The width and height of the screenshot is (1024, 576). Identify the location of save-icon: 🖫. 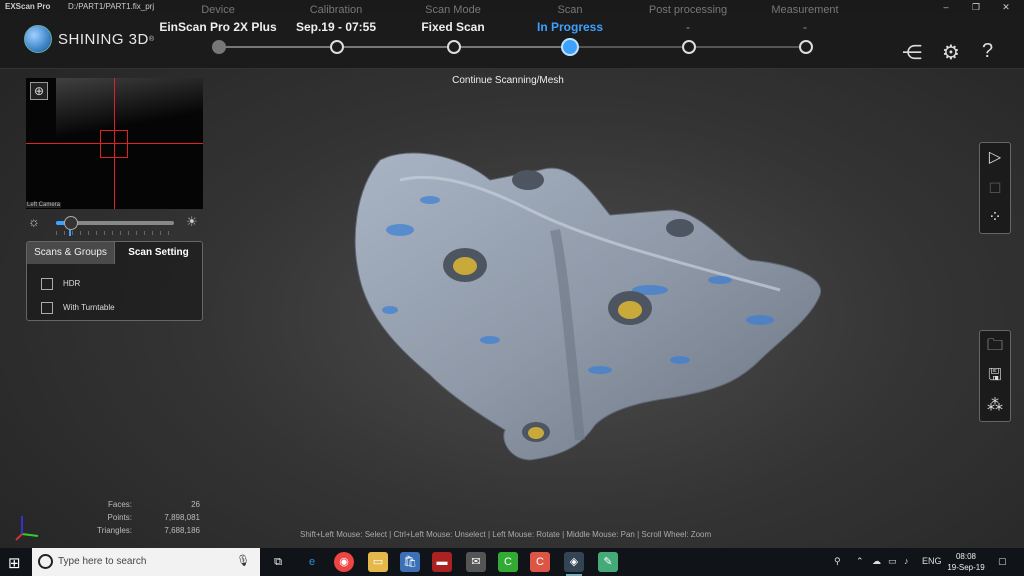
(995, 376).